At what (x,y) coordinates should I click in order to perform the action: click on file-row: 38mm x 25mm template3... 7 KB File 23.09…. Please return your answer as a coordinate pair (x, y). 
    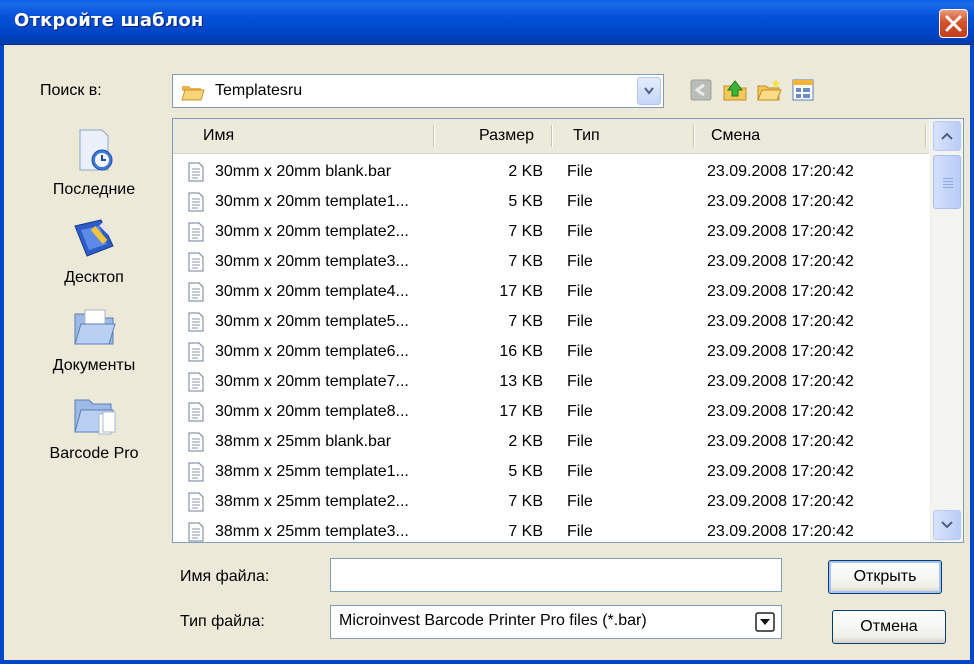
    Looking at the image, I should click on (551, 530).